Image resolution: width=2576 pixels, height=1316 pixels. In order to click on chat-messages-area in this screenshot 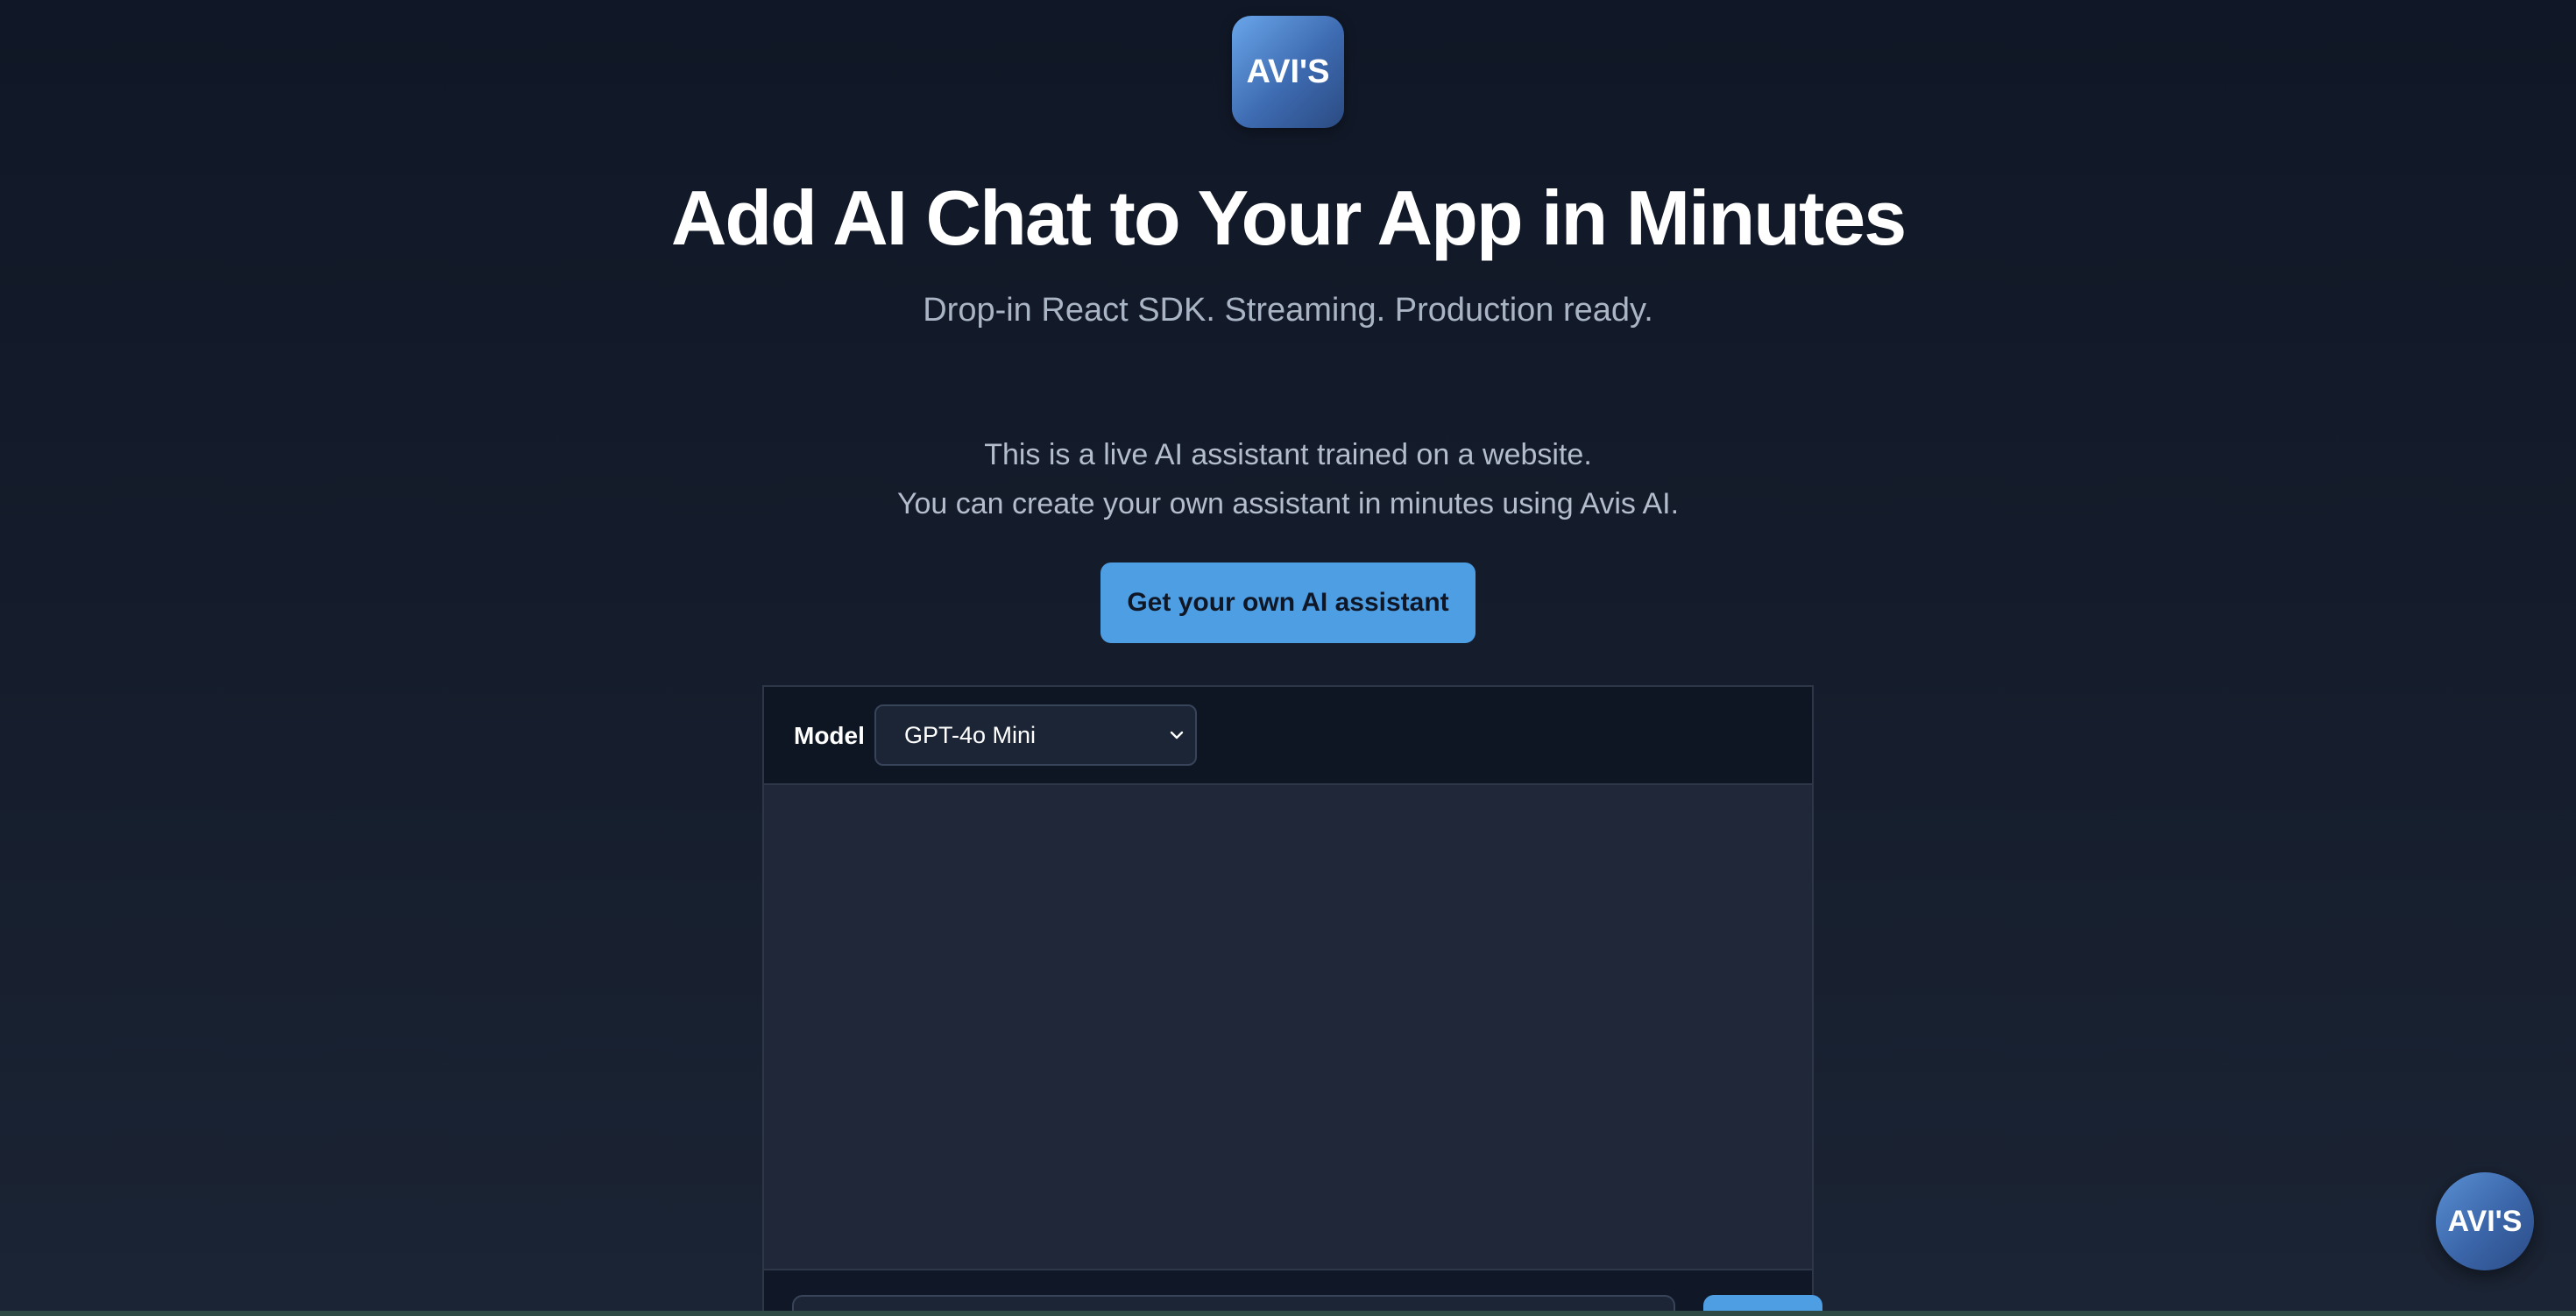, I will do `click(1288, 1027)`.